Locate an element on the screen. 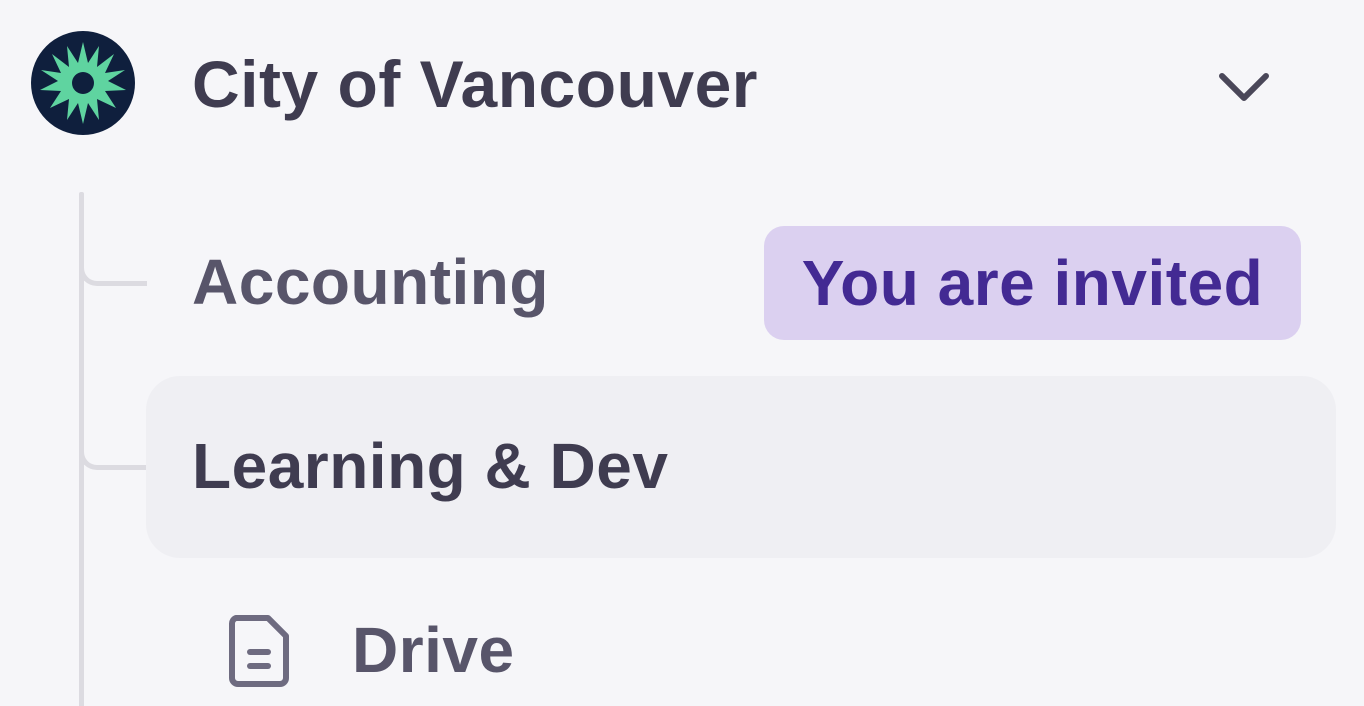 Image resolution: width=1364 pixels, height=706 pixels. document-icon is located at coordinates (259, 651).